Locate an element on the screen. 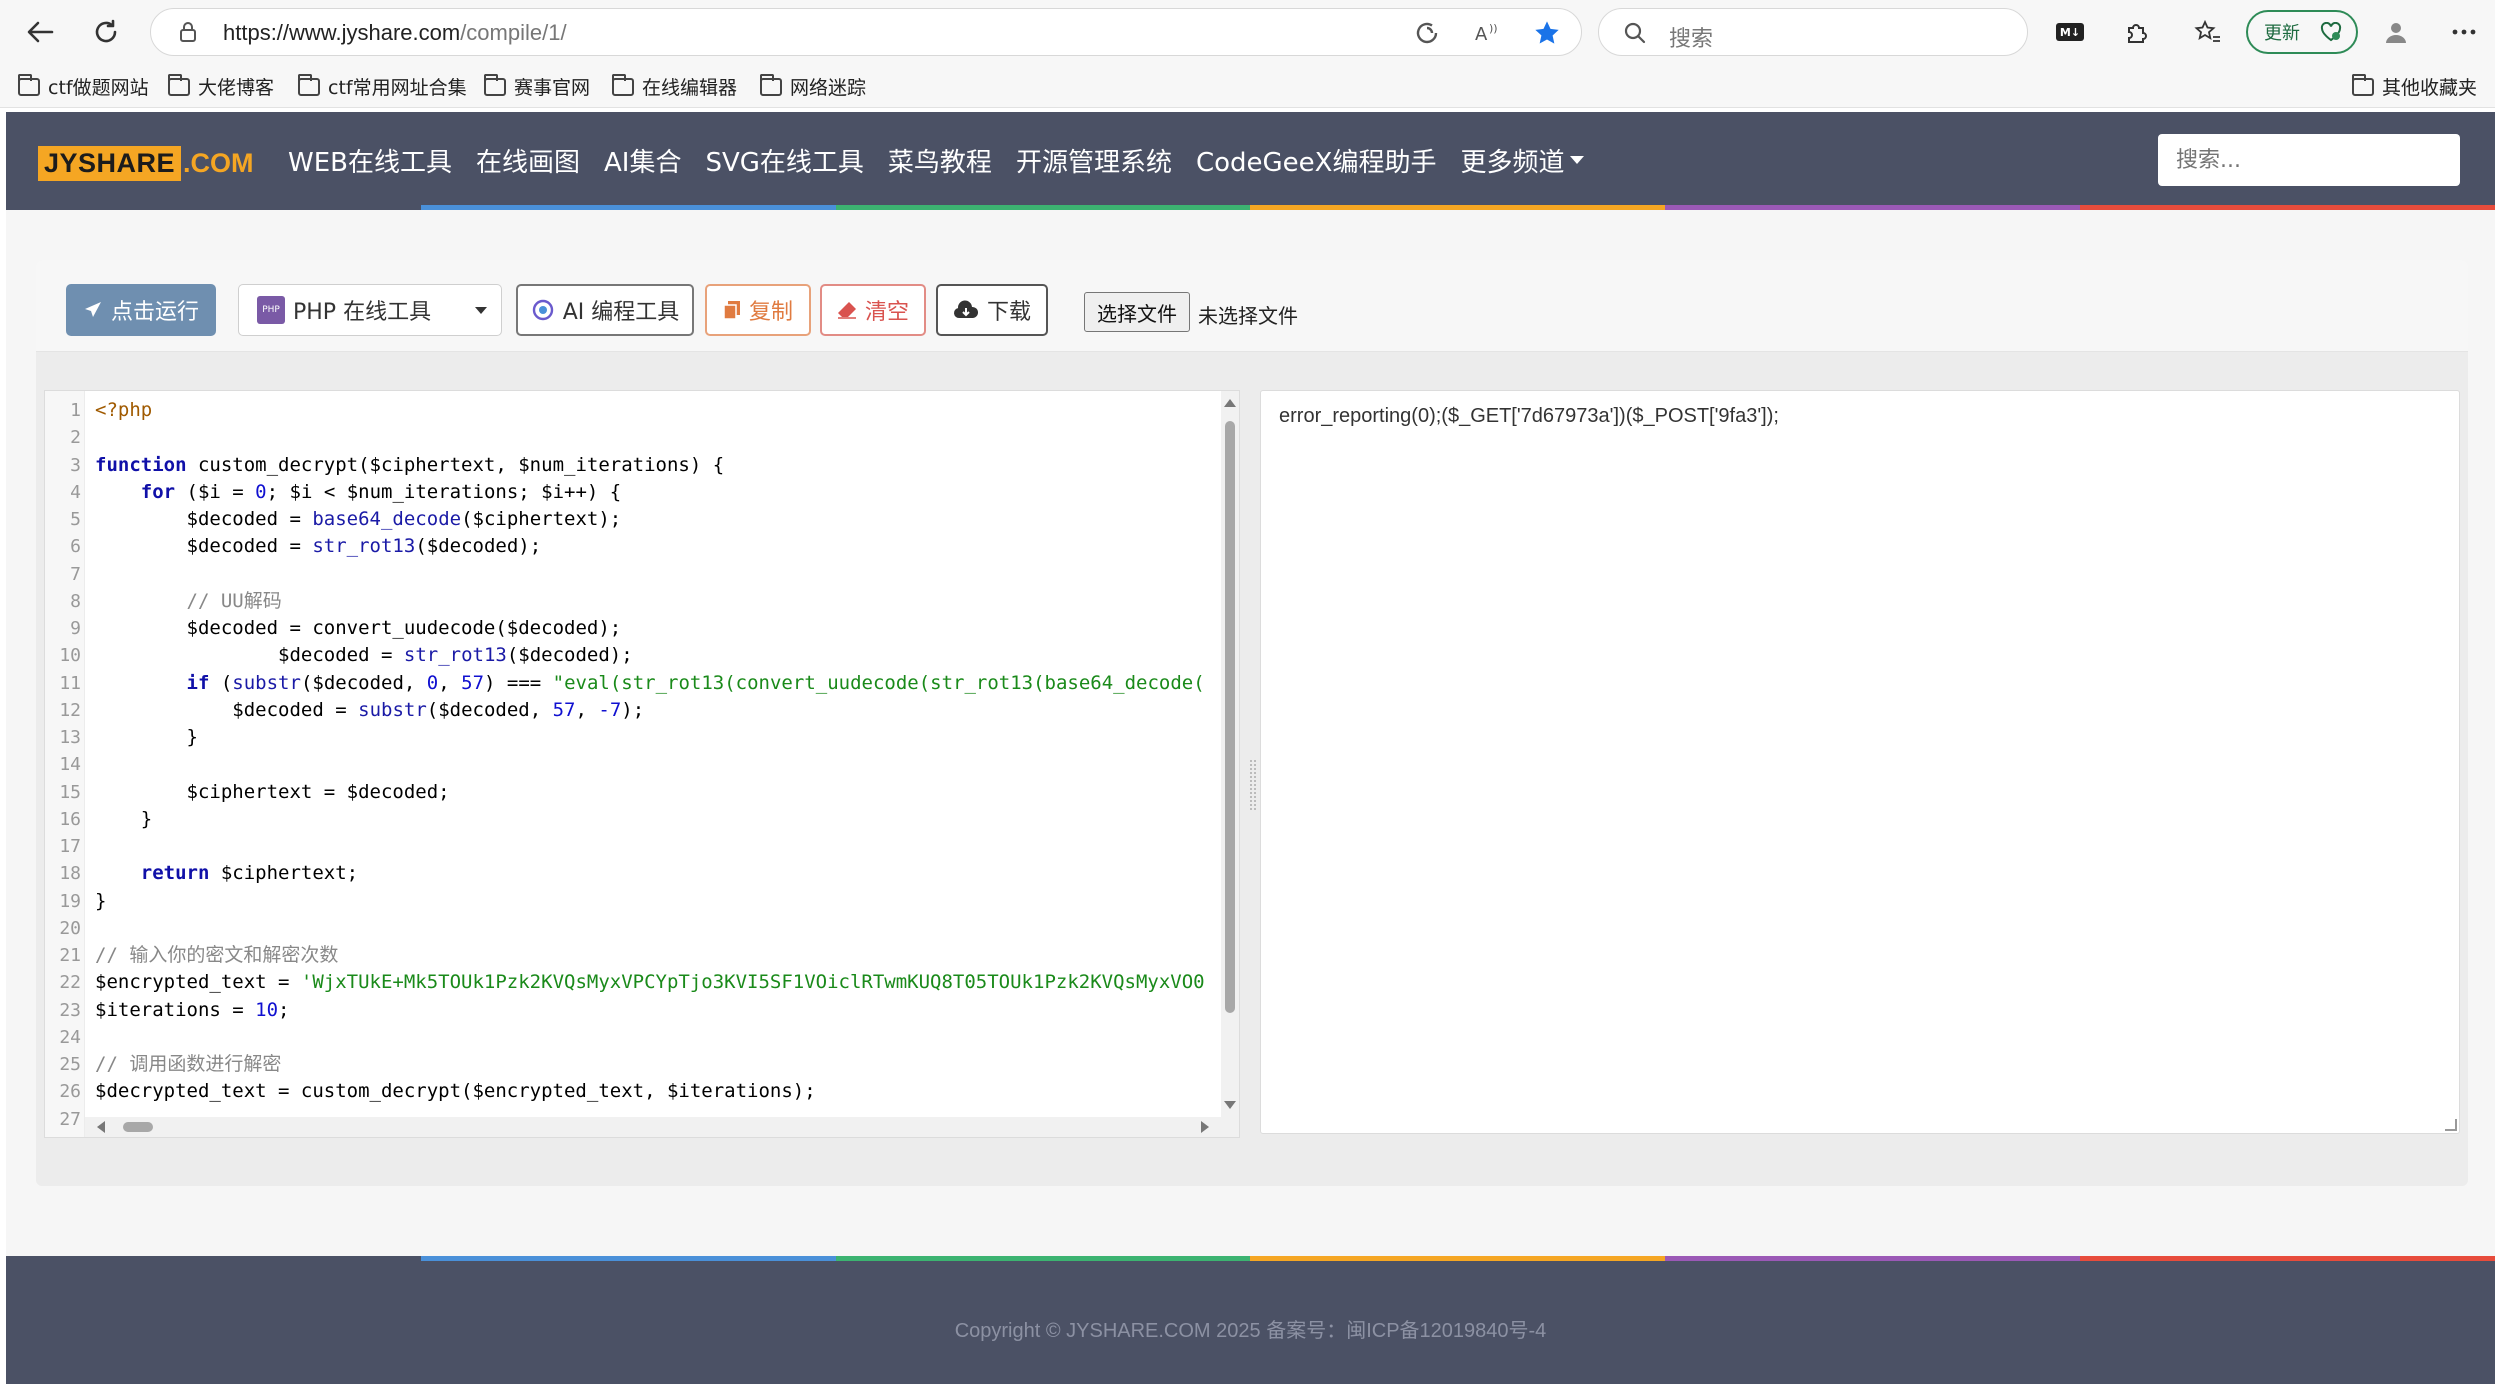  code-line: 18 return $ciphertext; is located at coordinates (209, 873).